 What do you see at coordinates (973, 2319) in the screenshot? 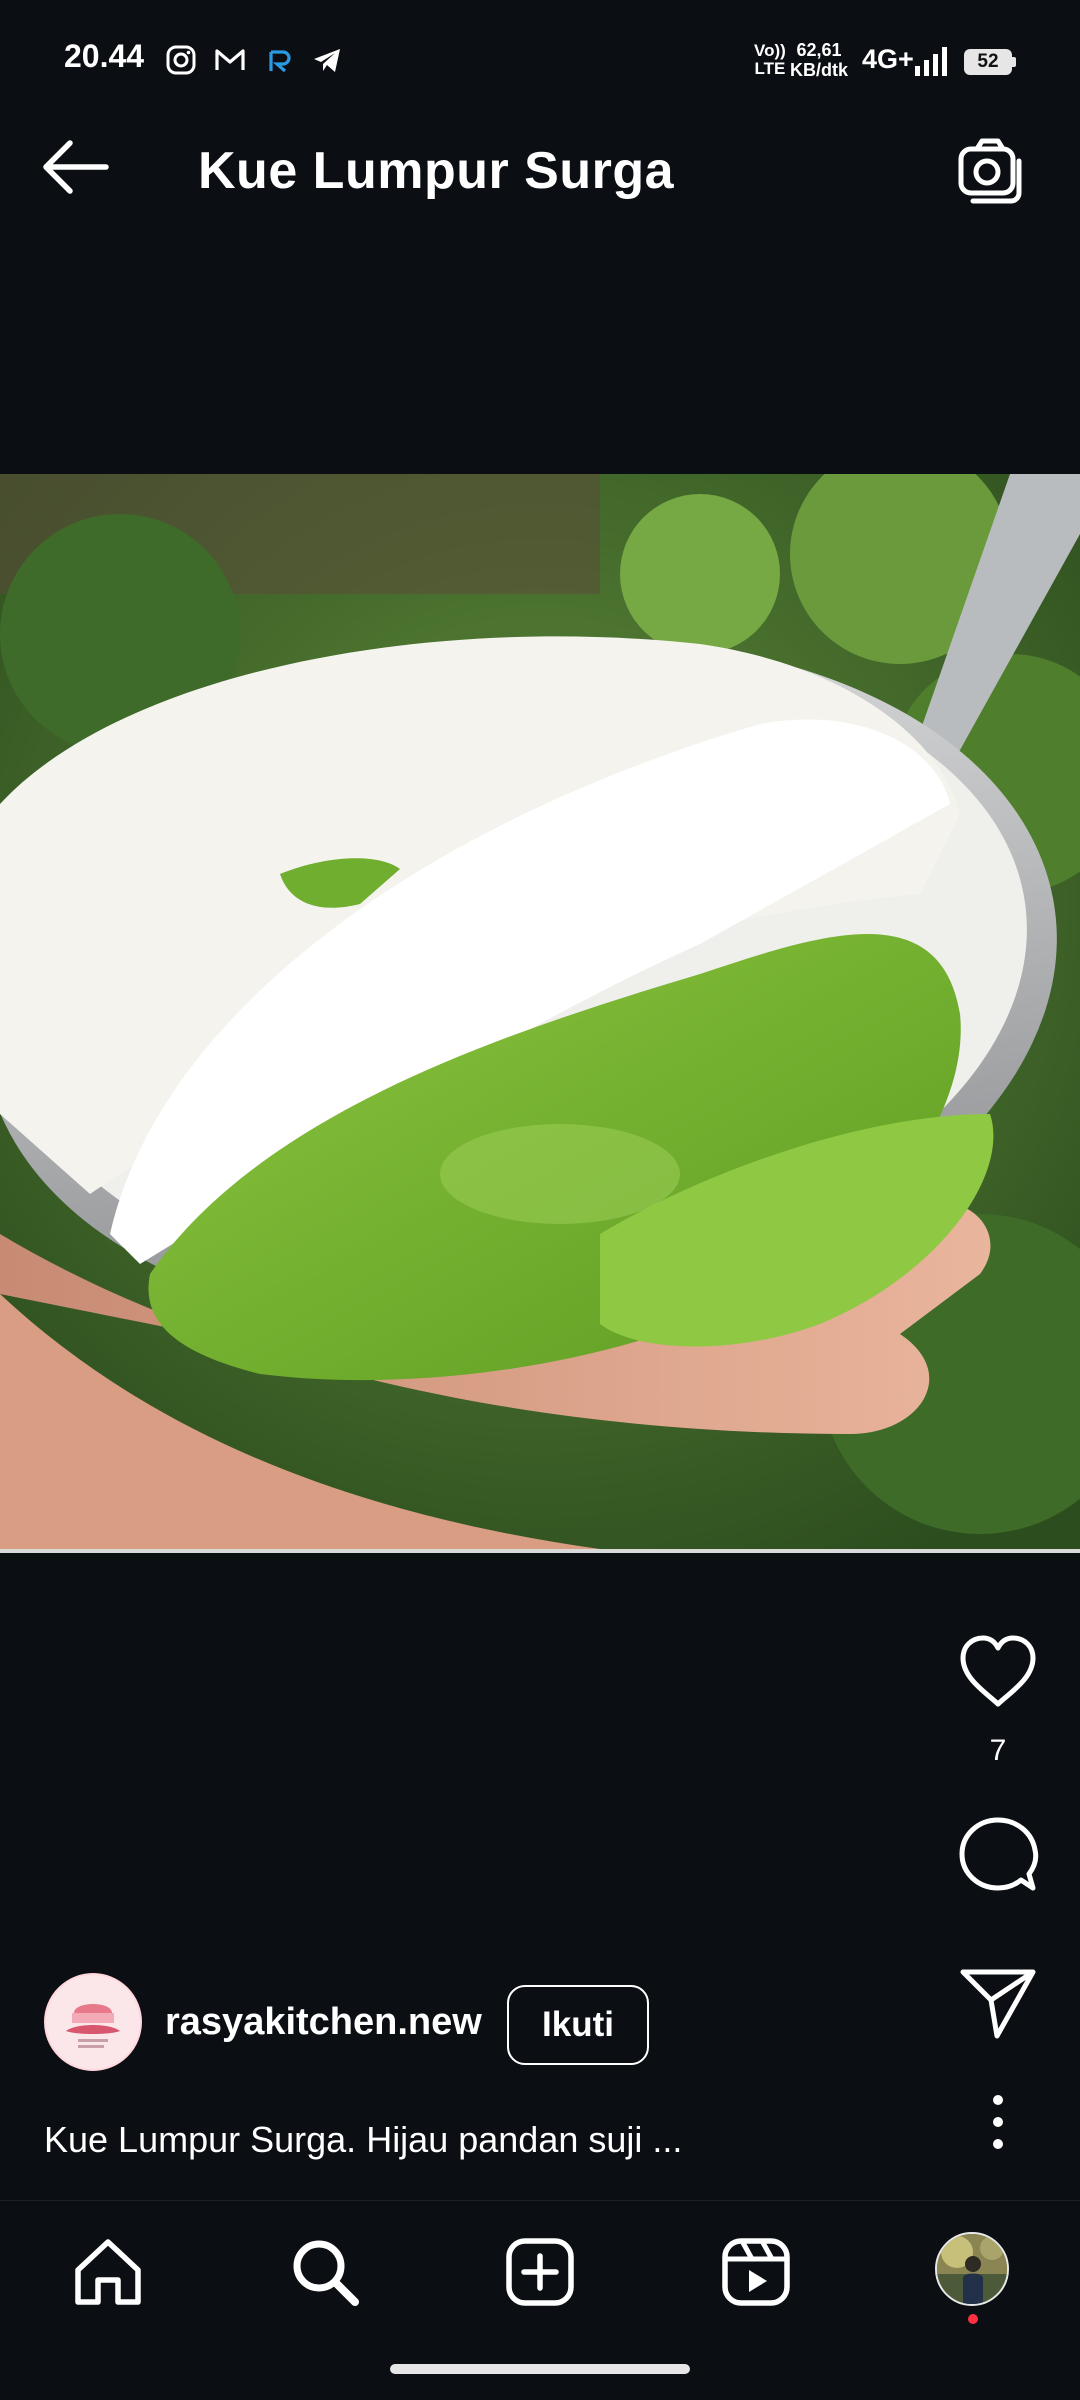
I see `notification-dot` at bounding box center [973, 2319].